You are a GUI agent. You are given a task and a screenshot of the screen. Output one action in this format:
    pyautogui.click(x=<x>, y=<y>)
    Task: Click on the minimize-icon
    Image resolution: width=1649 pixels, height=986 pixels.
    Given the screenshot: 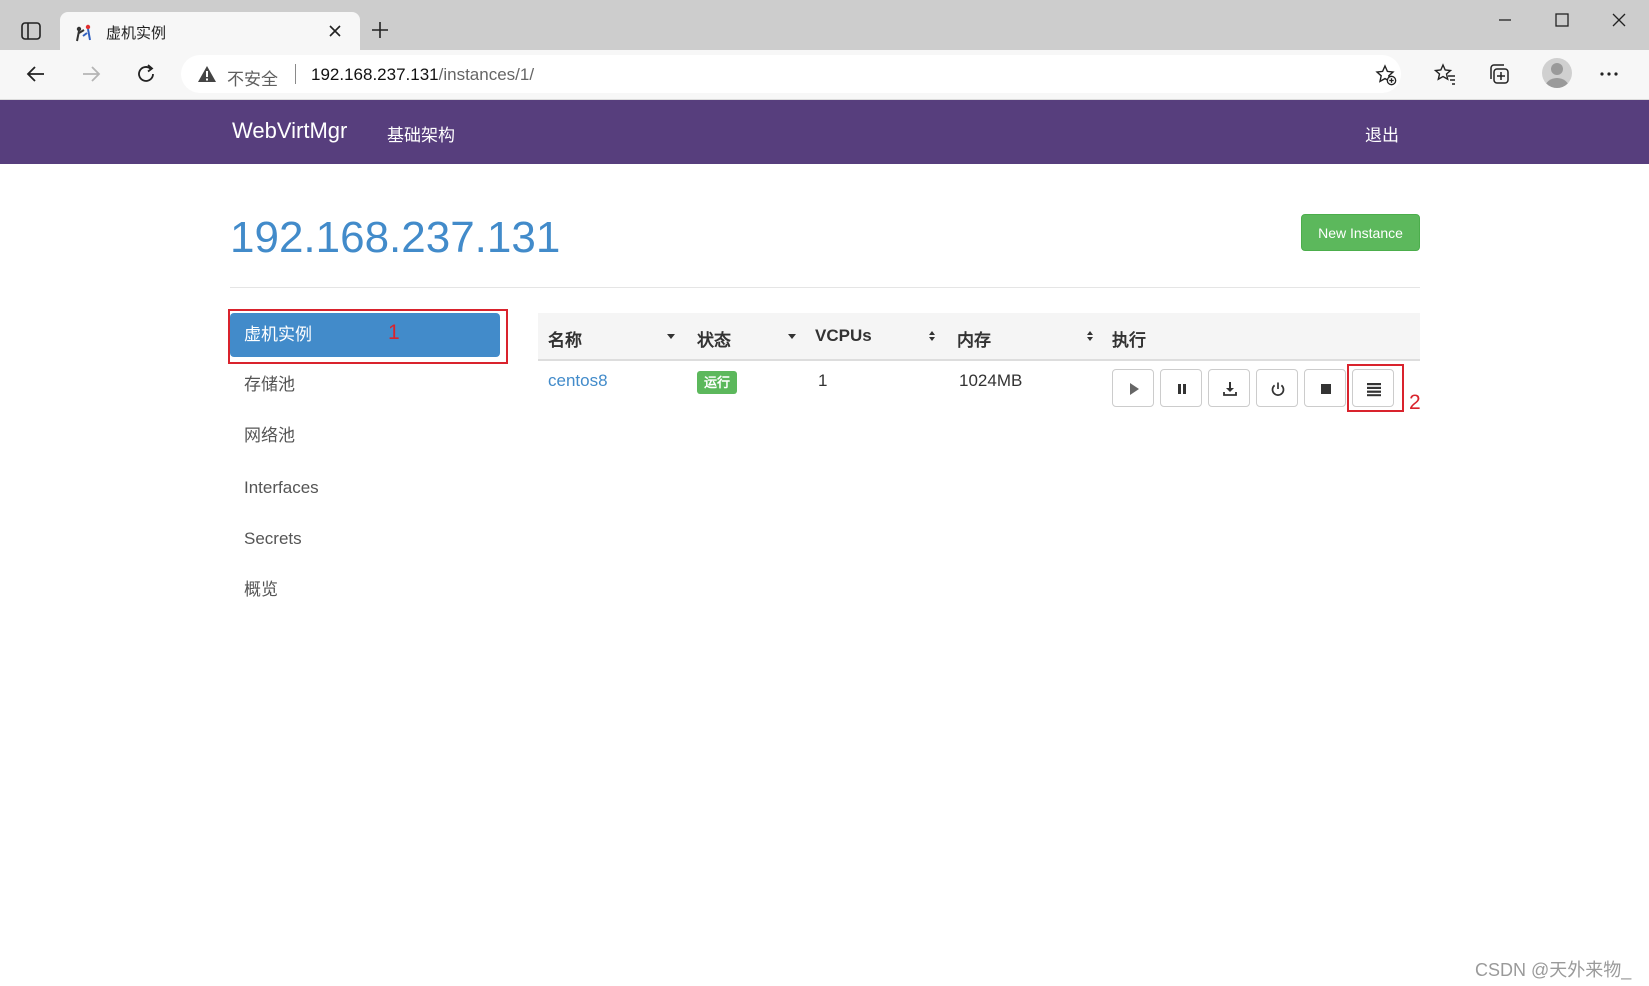 What is the action you would take?
    pyautogui.click(x=1505, y=20)
    